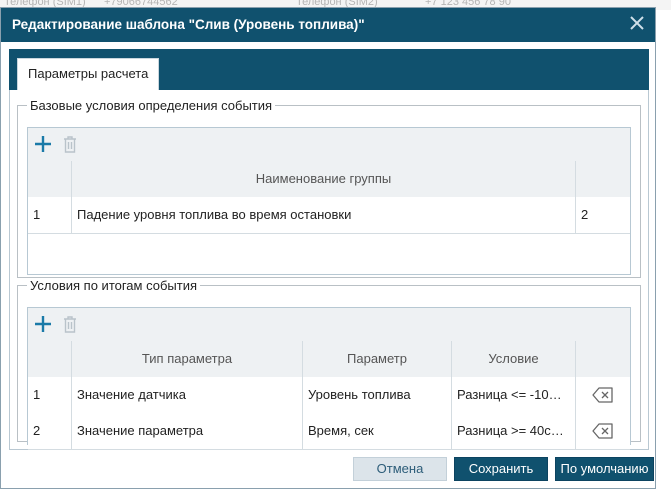  What do you see at coordinates (377, 359) in the screenshot?
I see `header-param: Параметр` at bounding box center [377, 359].